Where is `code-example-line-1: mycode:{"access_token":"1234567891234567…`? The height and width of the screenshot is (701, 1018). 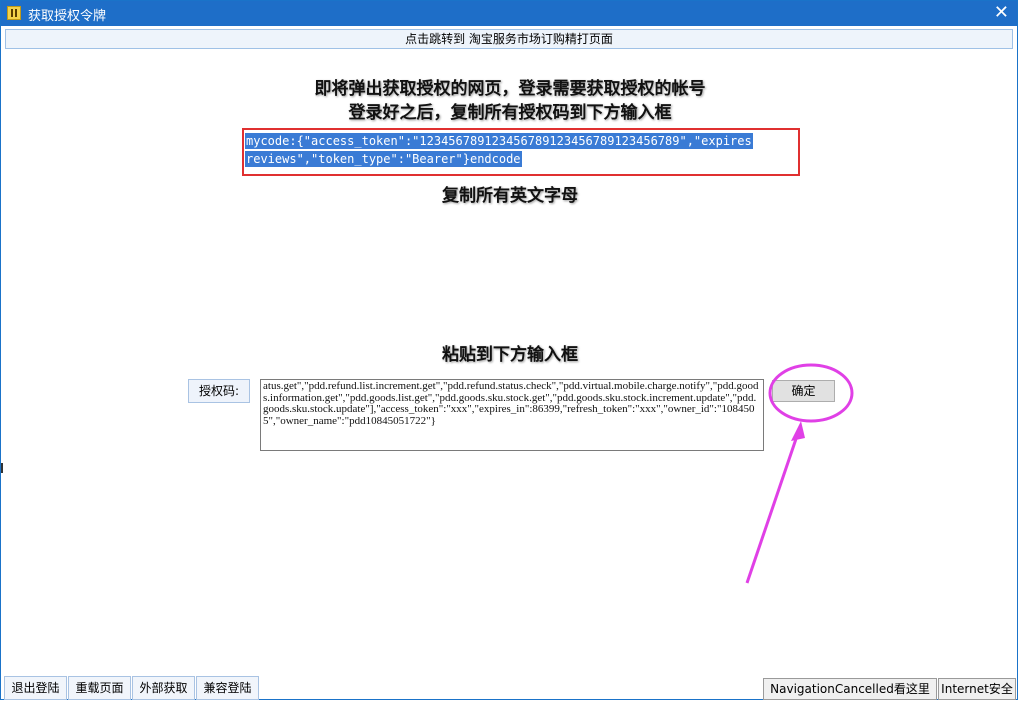
code-example-line-1: mycode:{"access_token":"1234567891234567… is located at coordinates (499, 141).